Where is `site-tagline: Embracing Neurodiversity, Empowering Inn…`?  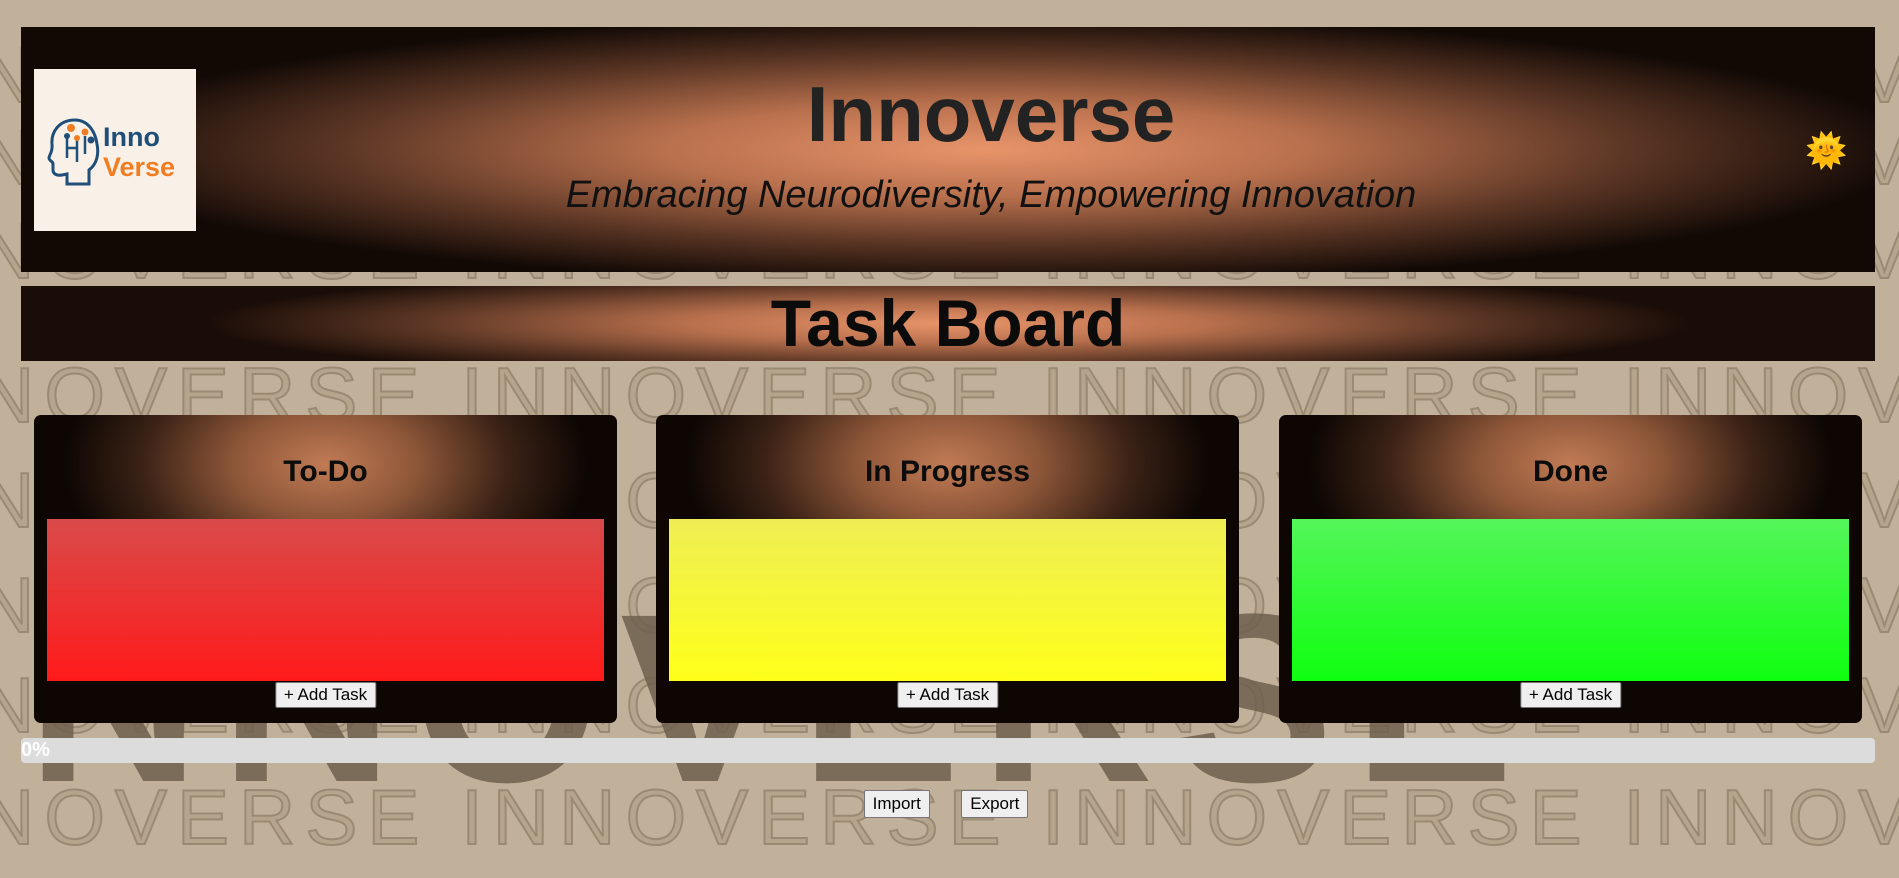
site-tagline: Embracing Neurodiversity, Empowering Inn… is located at coordinates (991, 195).